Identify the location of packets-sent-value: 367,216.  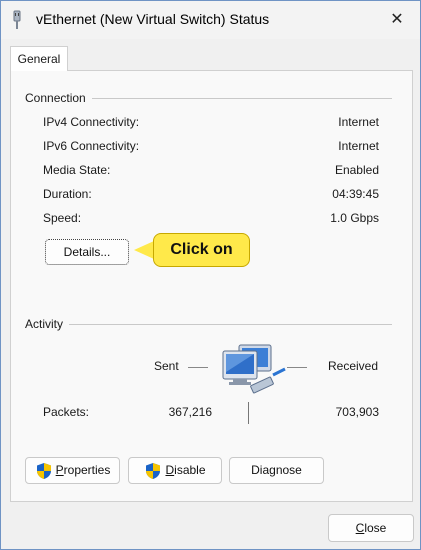
(190, 412).